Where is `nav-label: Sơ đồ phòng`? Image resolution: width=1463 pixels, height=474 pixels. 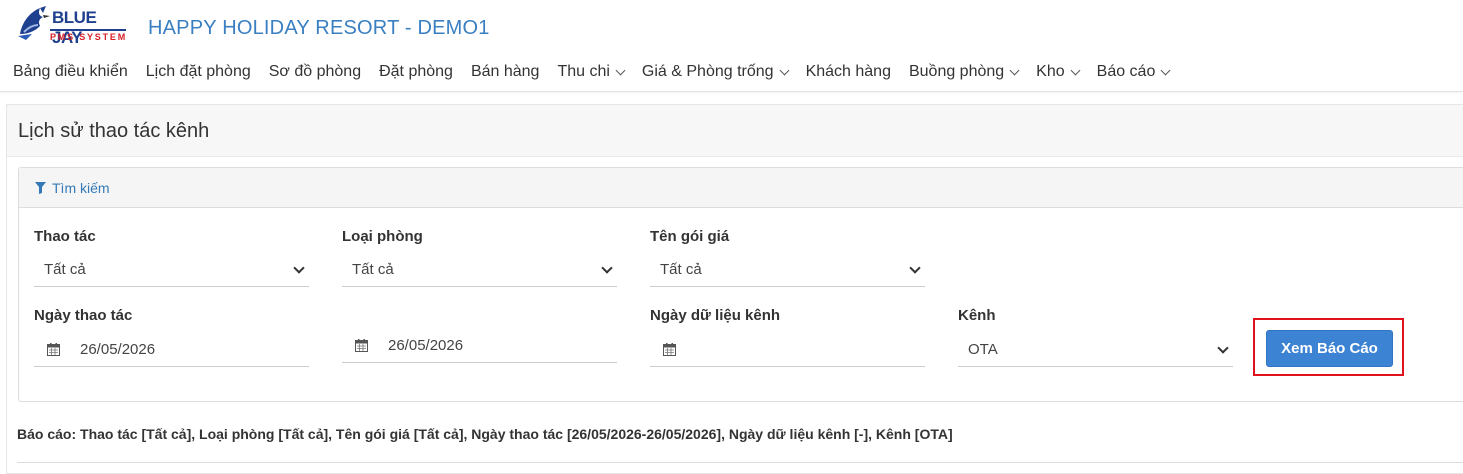
nav-label: Sơ đồ phòng is located at coordinates (315, 71).